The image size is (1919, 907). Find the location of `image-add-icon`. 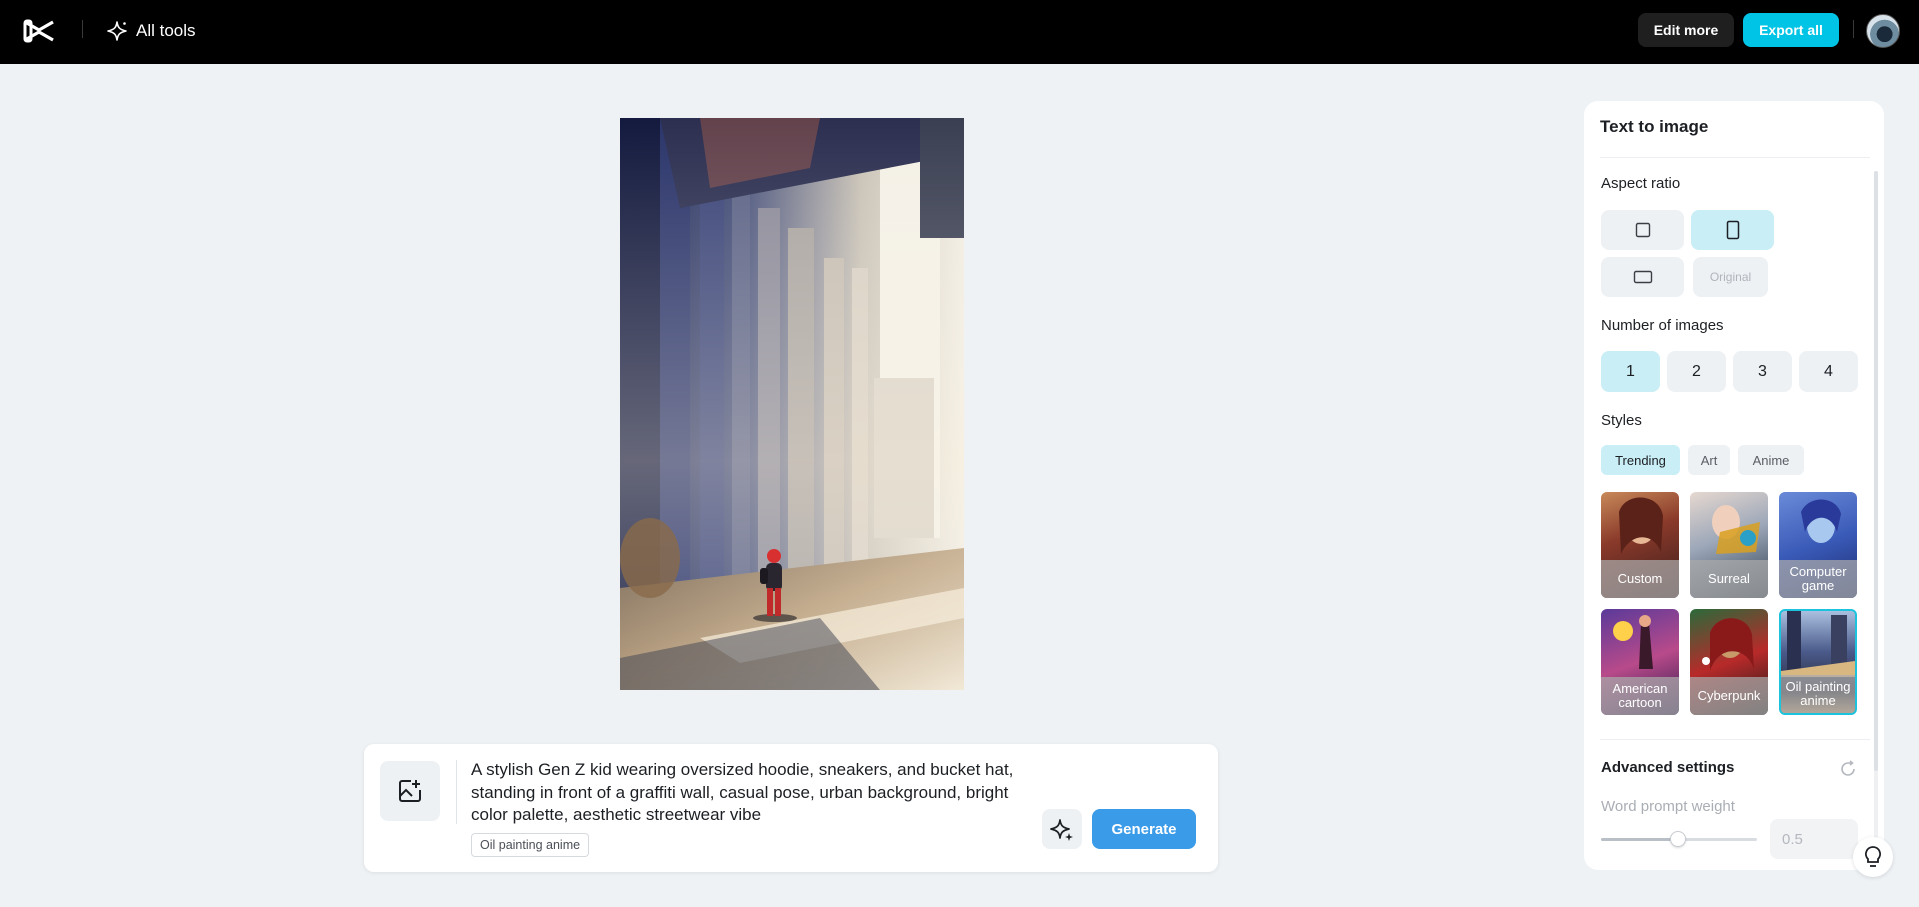

image-add-icon is located at coordinates (410, 791).